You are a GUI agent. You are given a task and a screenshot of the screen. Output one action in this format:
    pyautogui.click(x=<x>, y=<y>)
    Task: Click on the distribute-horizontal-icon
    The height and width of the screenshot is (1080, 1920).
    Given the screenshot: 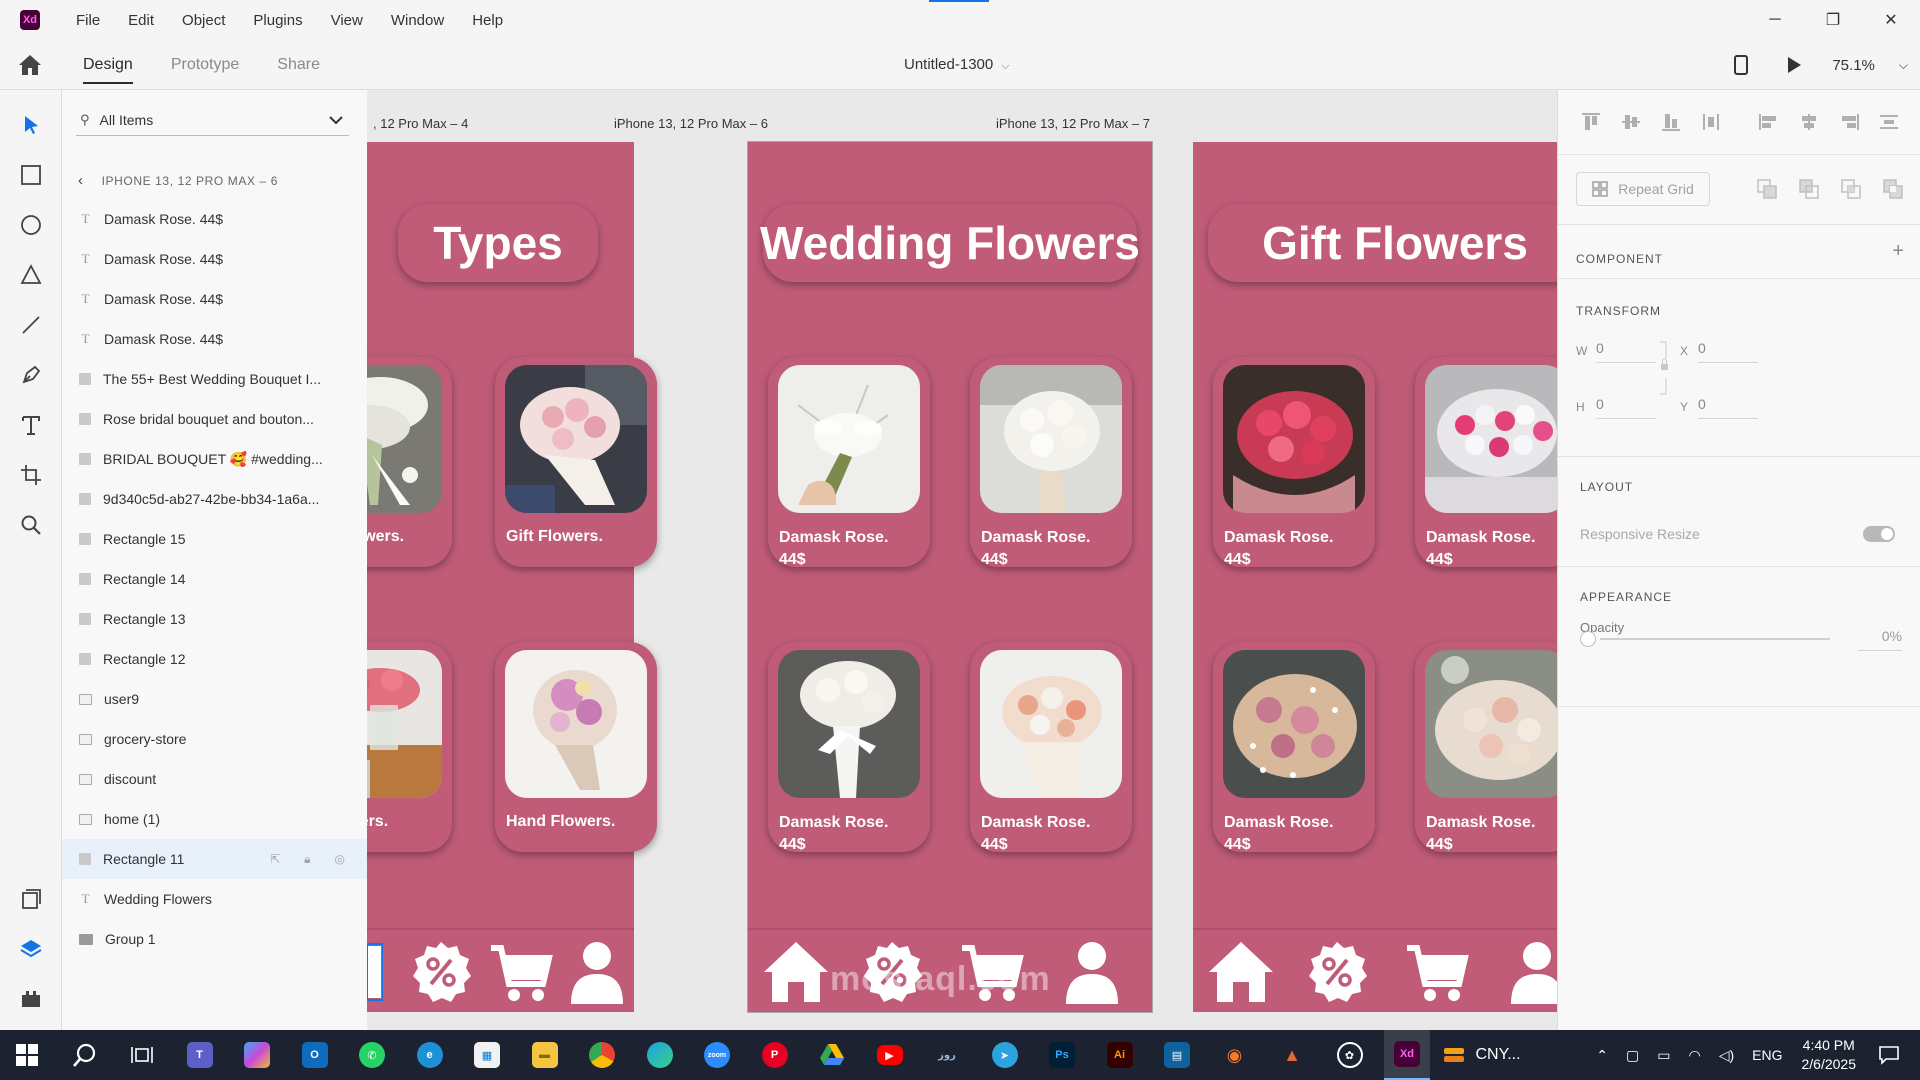 What is the action you would take?
    pyautogui.click(x=1889, y=122)
    